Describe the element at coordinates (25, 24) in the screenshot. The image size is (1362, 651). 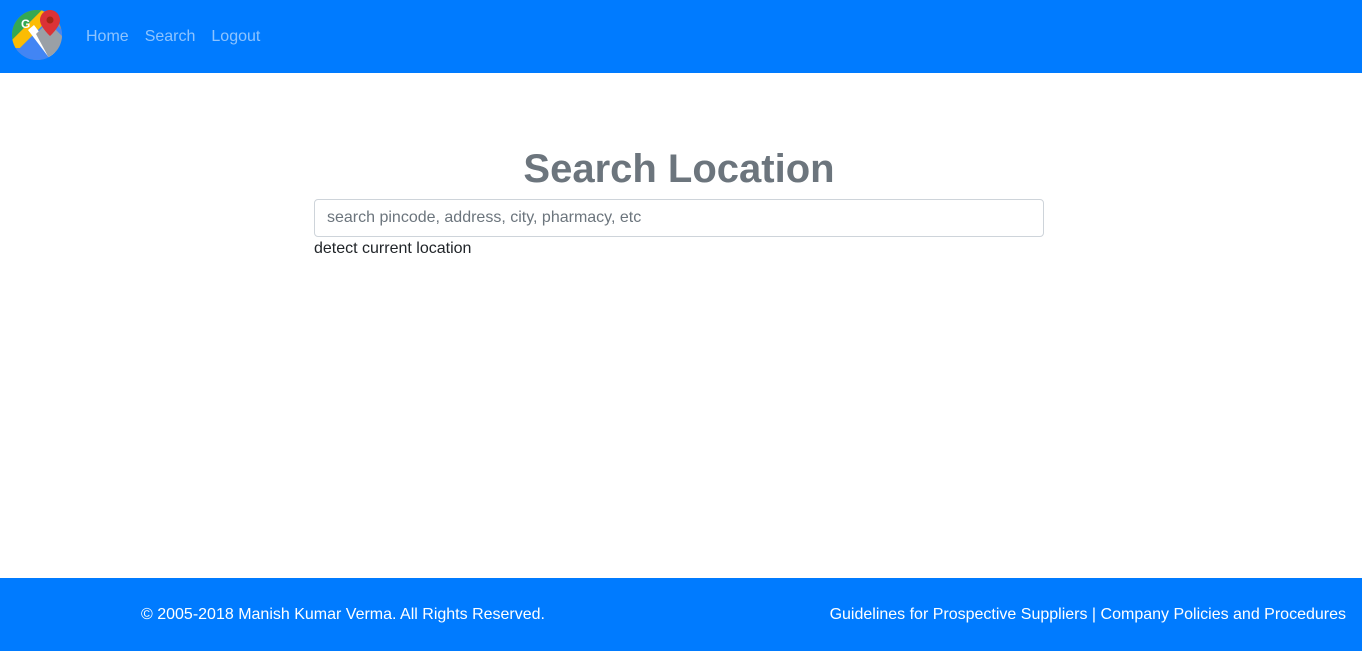
I see `svg-text: G` at that location.